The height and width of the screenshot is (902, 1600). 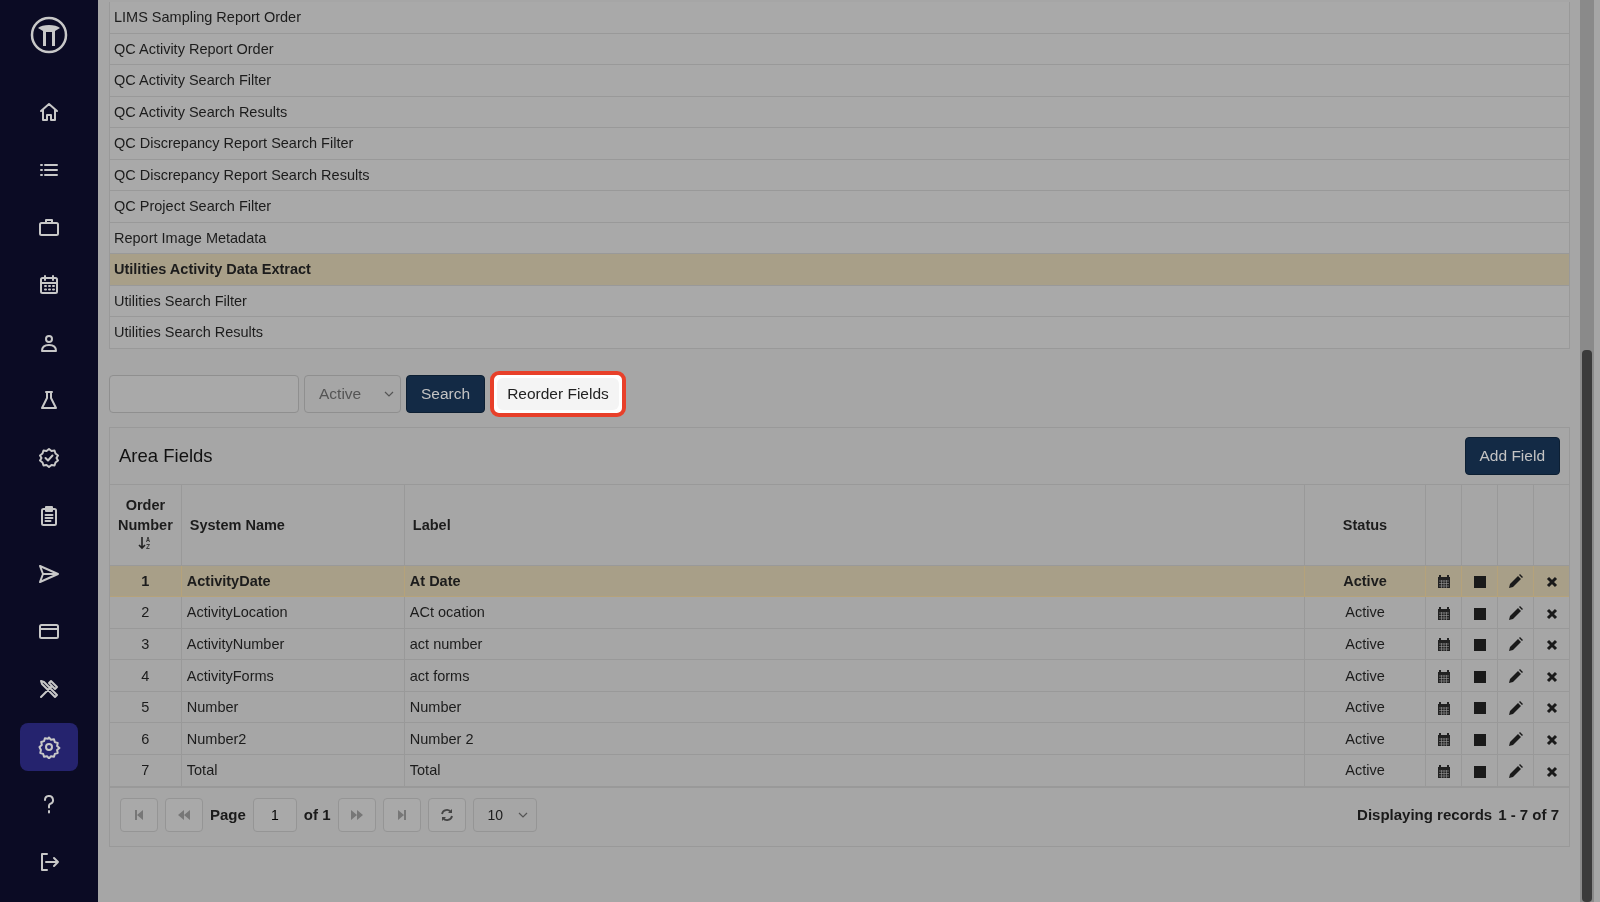 I want to click on table-cell: 1, so click(x=146, y=581).